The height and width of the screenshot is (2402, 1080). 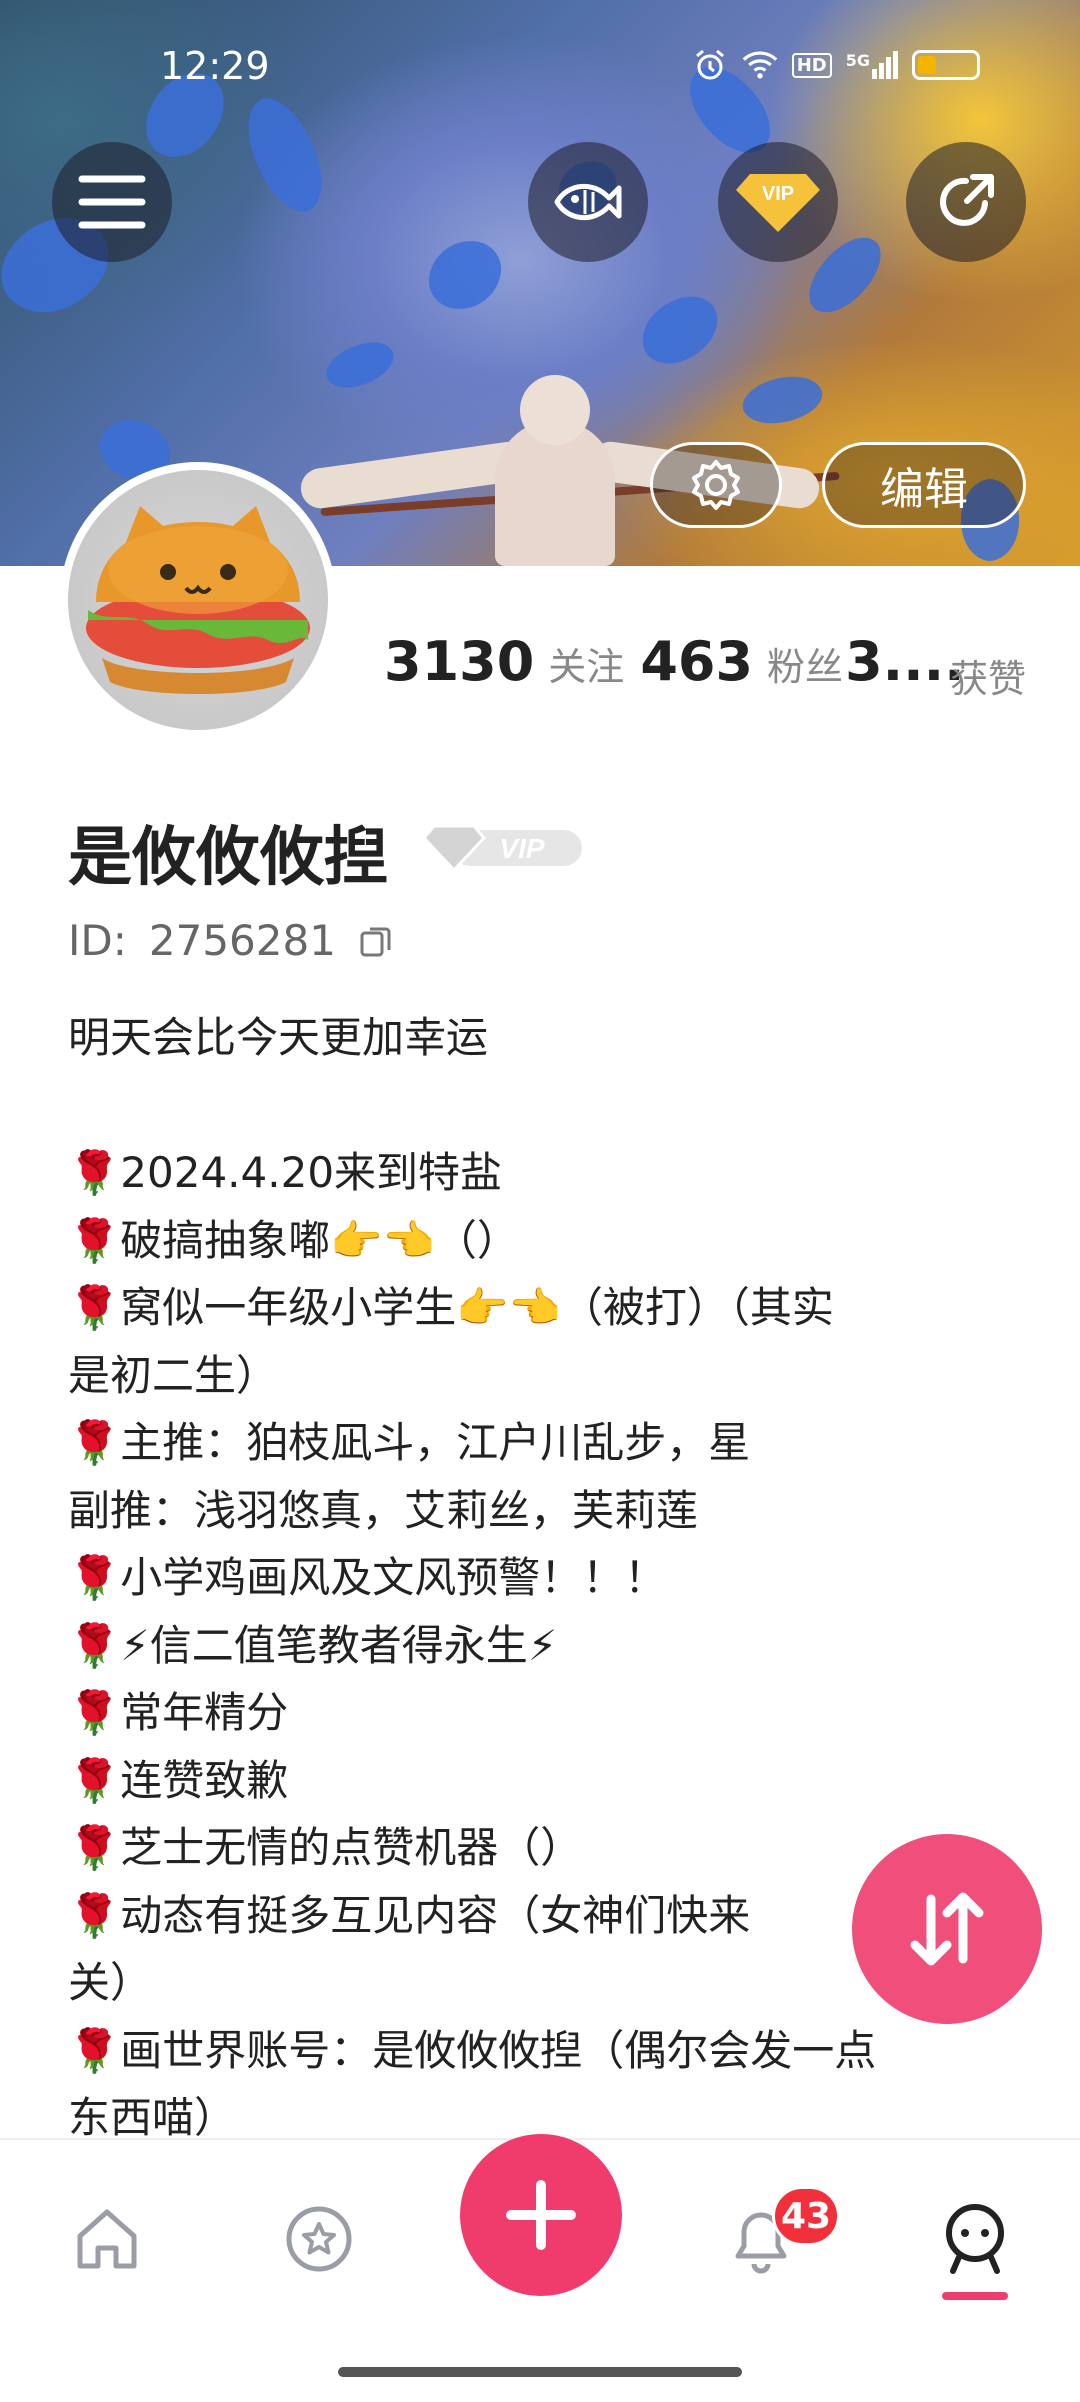 What do you see at coordinates (975, 2296) in the screenshot?
I see `active-tab-indicator` at bounding box center [975, 2296].